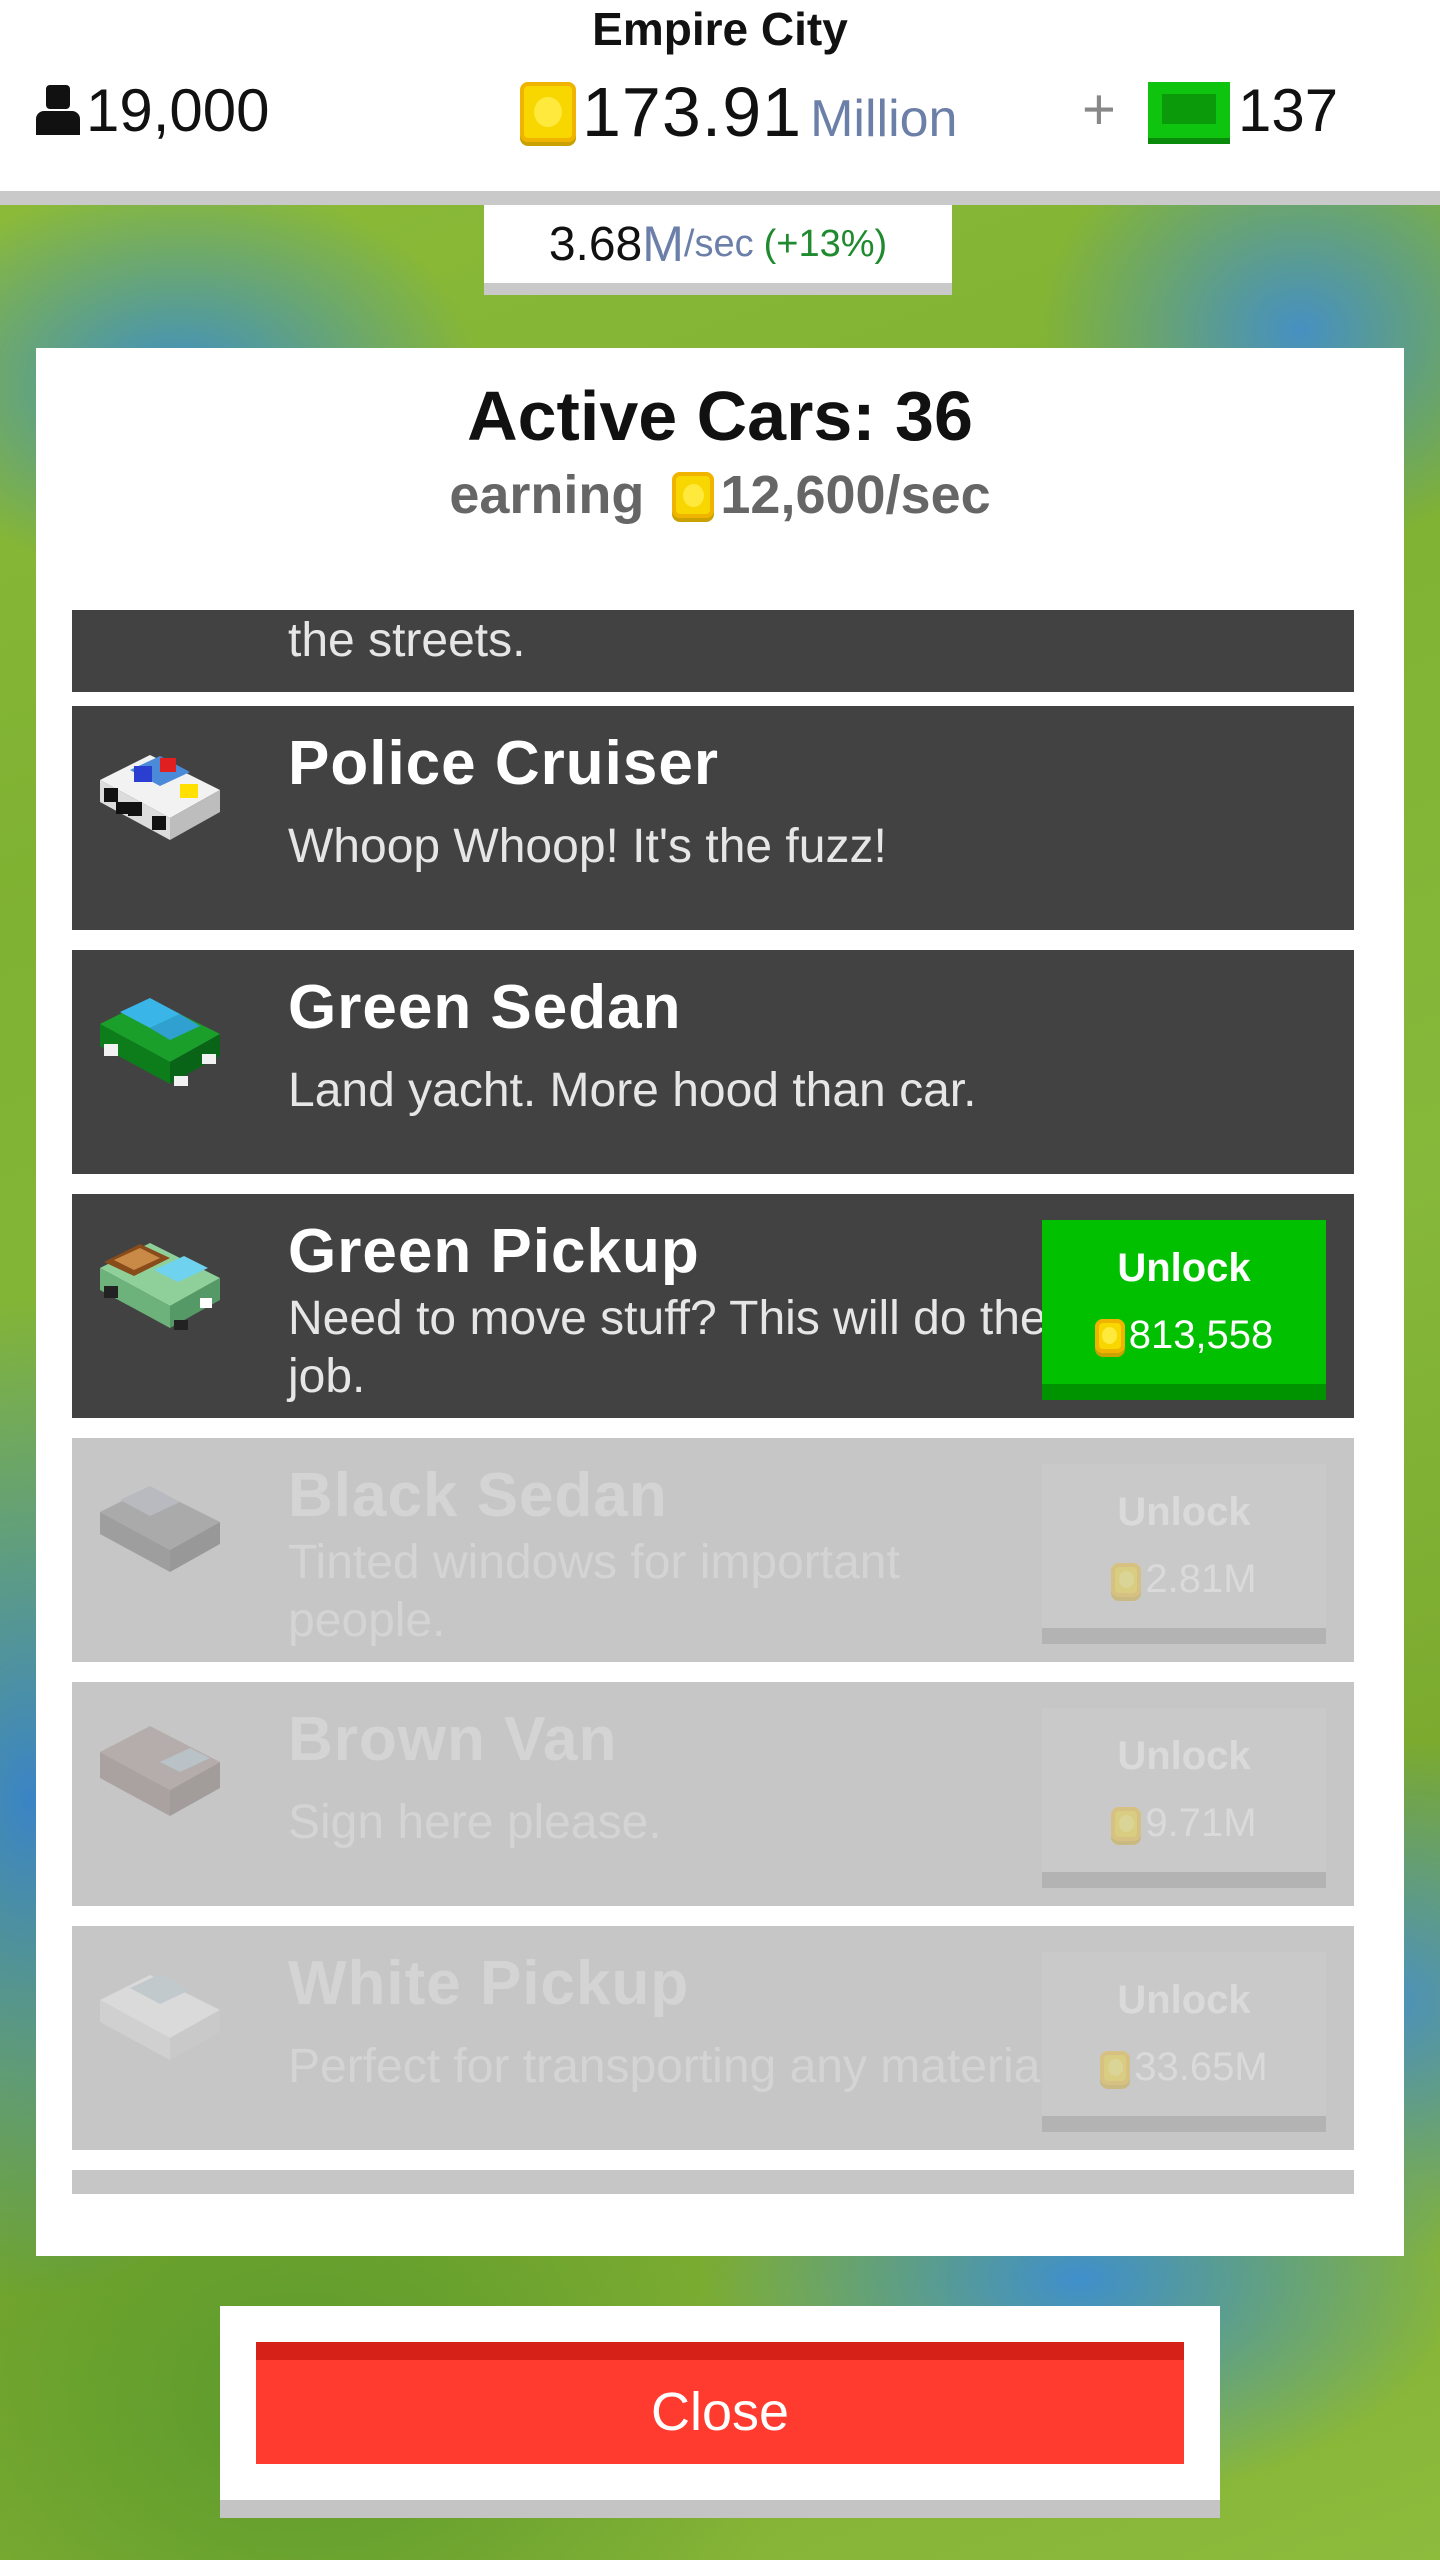 Image resolution: width=1440 pixels, height=2560 pixels. What do you see at coordinates (713, 651) in the screenshot?
I see `list-item: the streets.` at bounding box center [713, 651].